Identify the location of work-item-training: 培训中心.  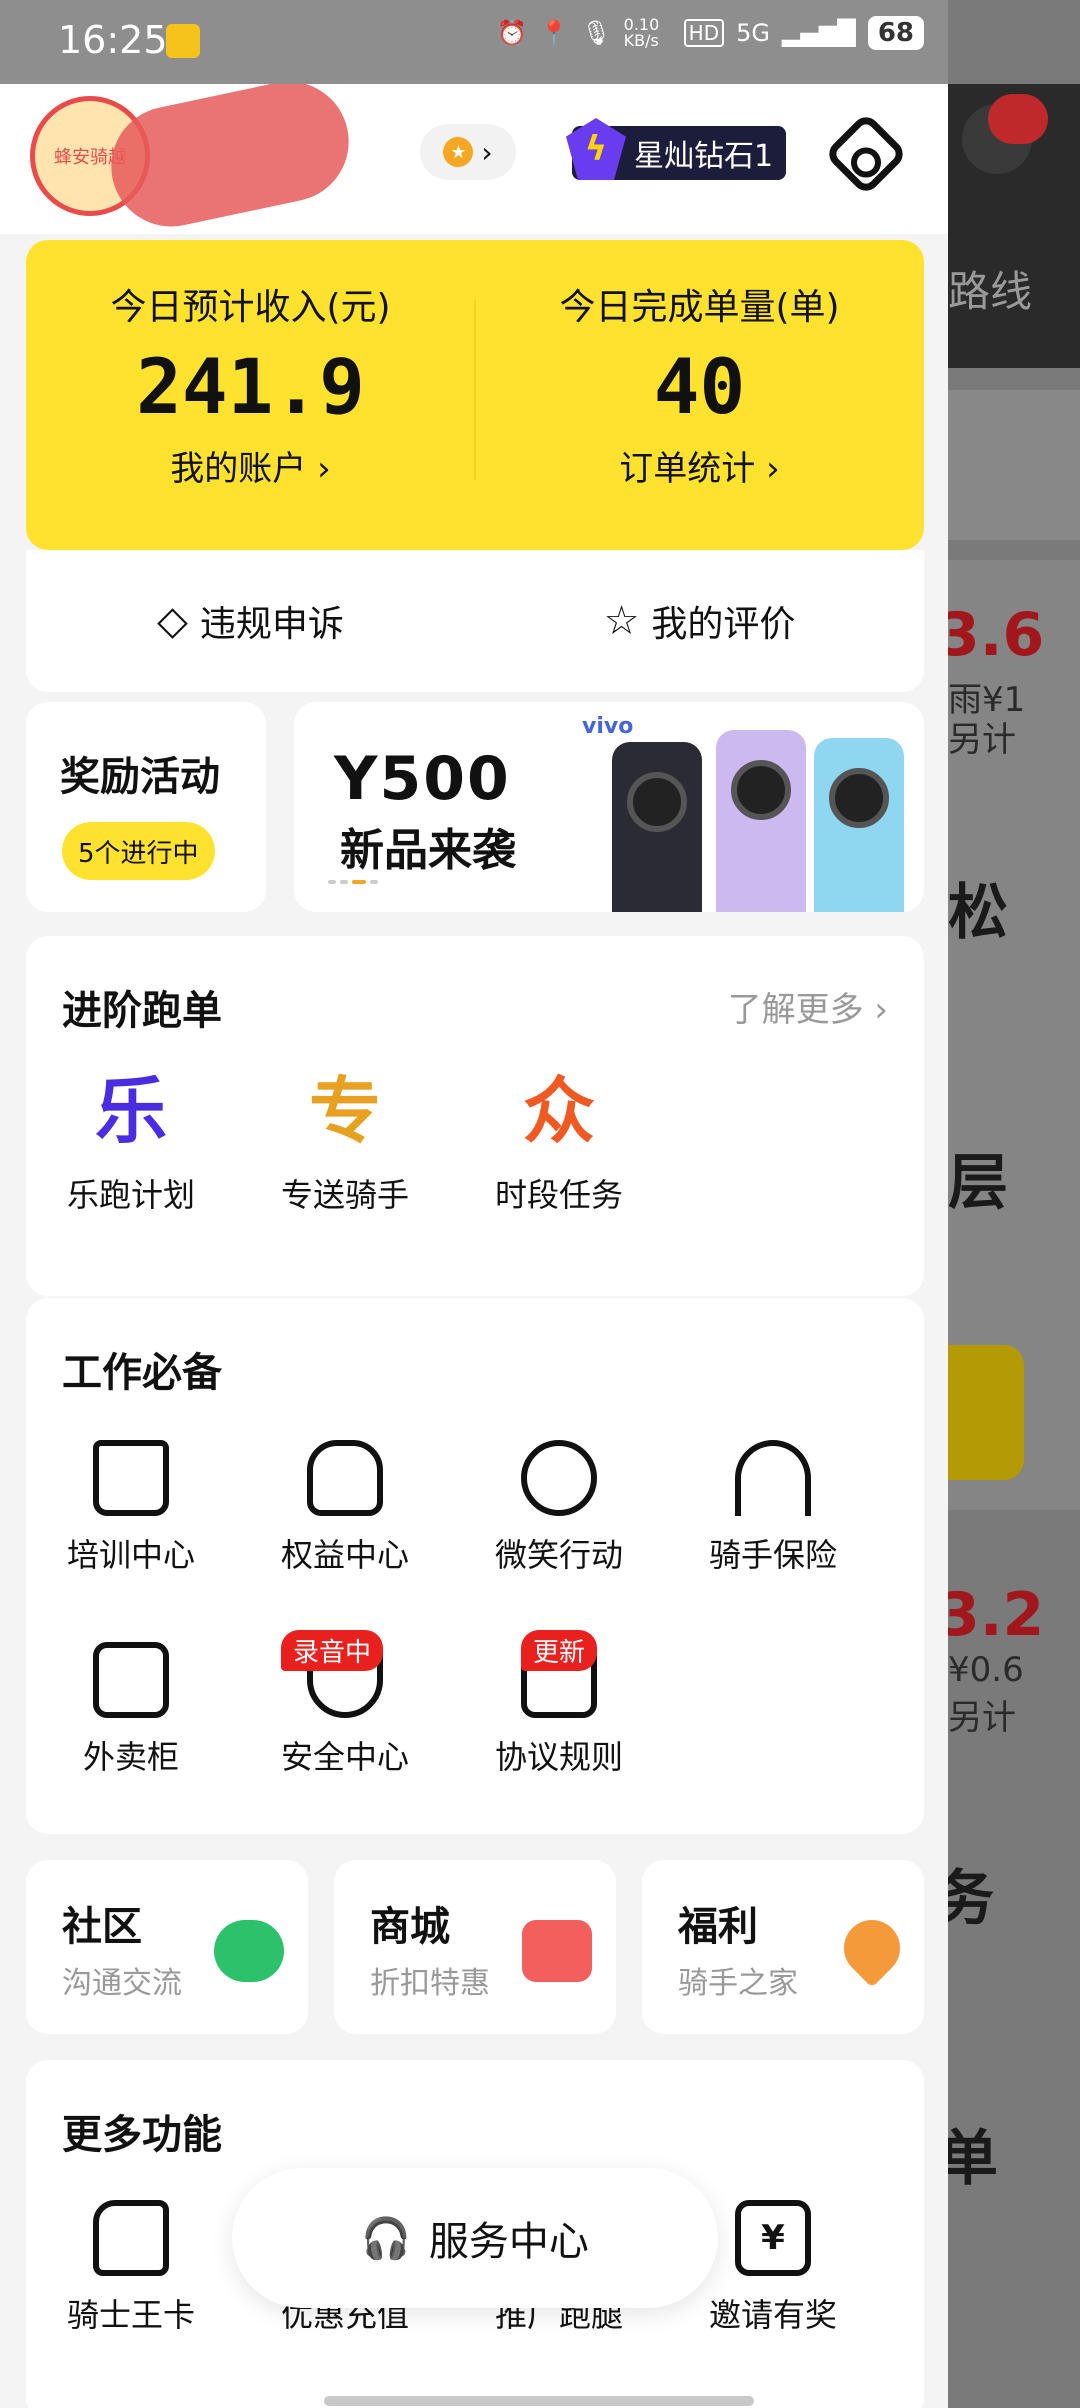
(131, 1508).